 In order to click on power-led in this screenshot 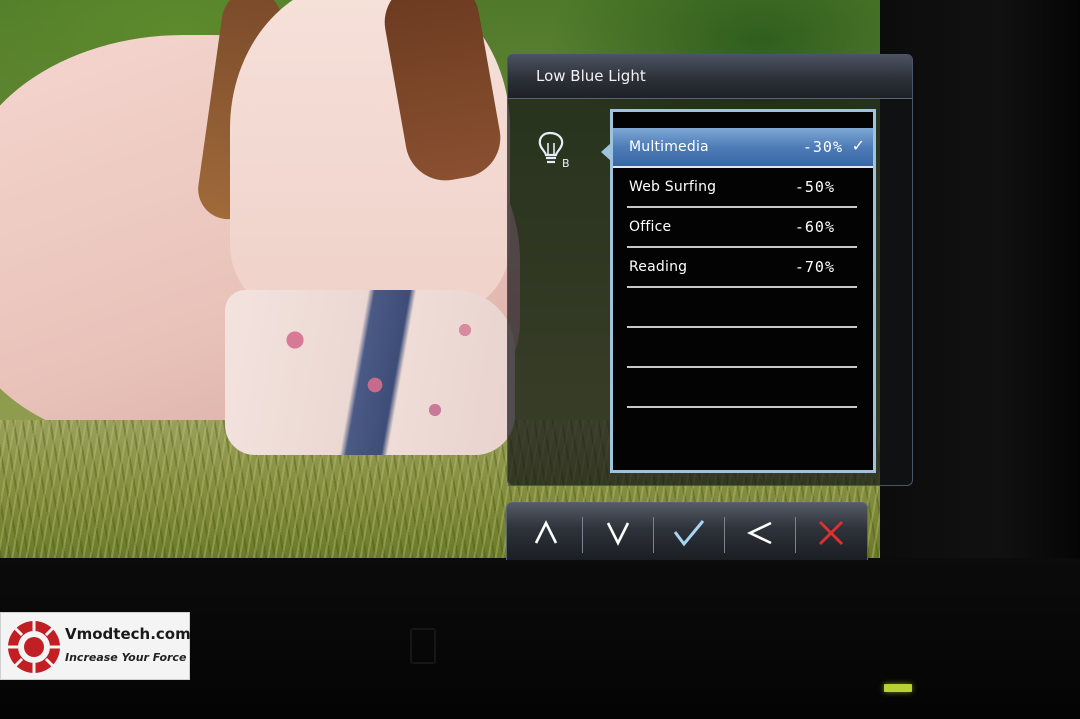, I will do `click(898, 688)`.